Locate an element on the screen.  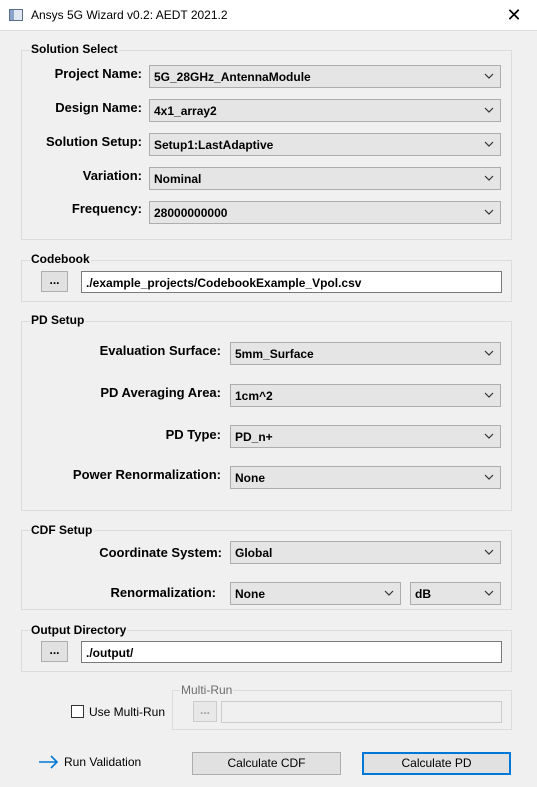
use-multi-run-label: Use Multi-Run is located at coordinates (127, 712).